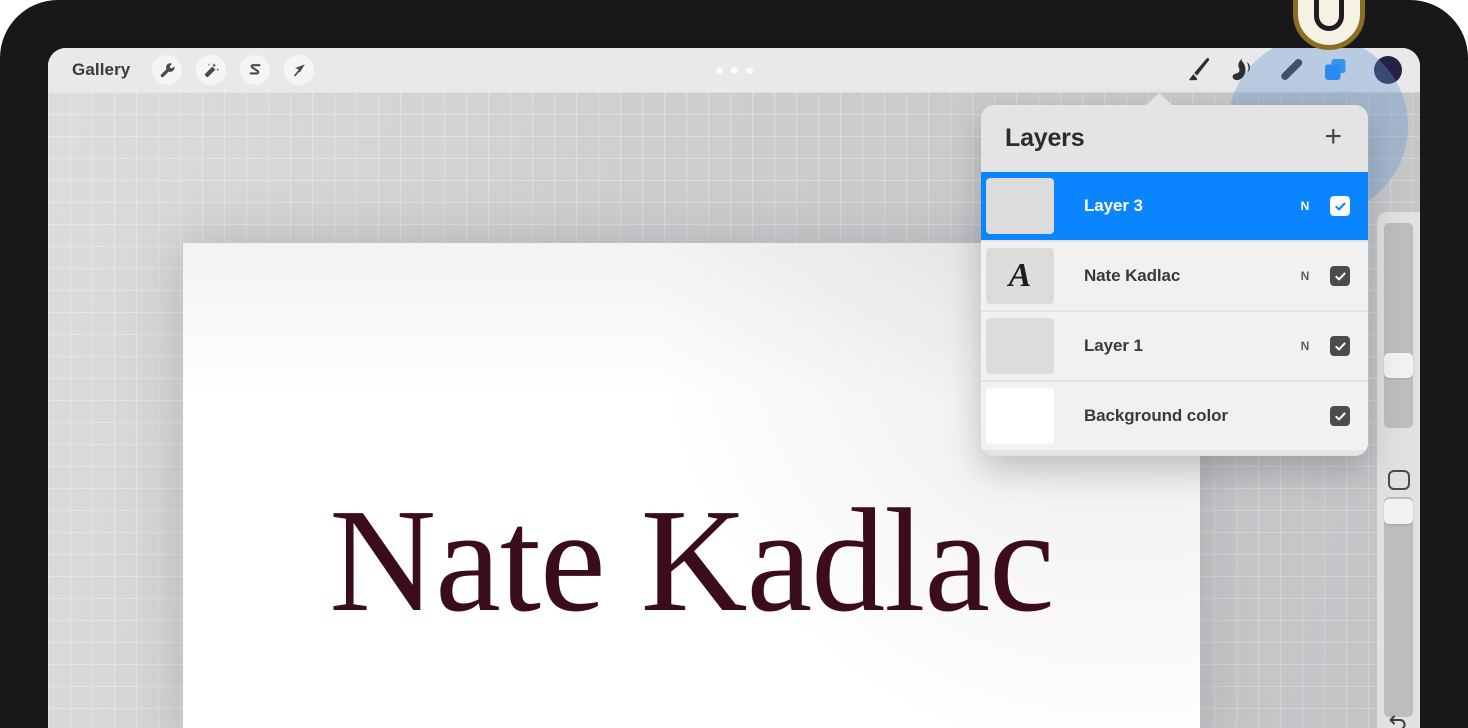  I want to click on layers-panel-title: Layers, so click(1045, 138).